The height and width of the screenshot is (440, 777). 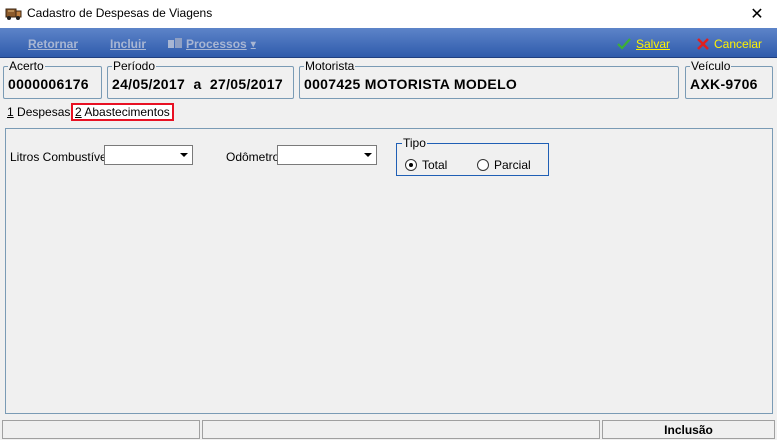 What do you see at coordinates (414, 143) in the screenshot?
I see `tipo-label: Tipo` at bounding box center [414, 143].